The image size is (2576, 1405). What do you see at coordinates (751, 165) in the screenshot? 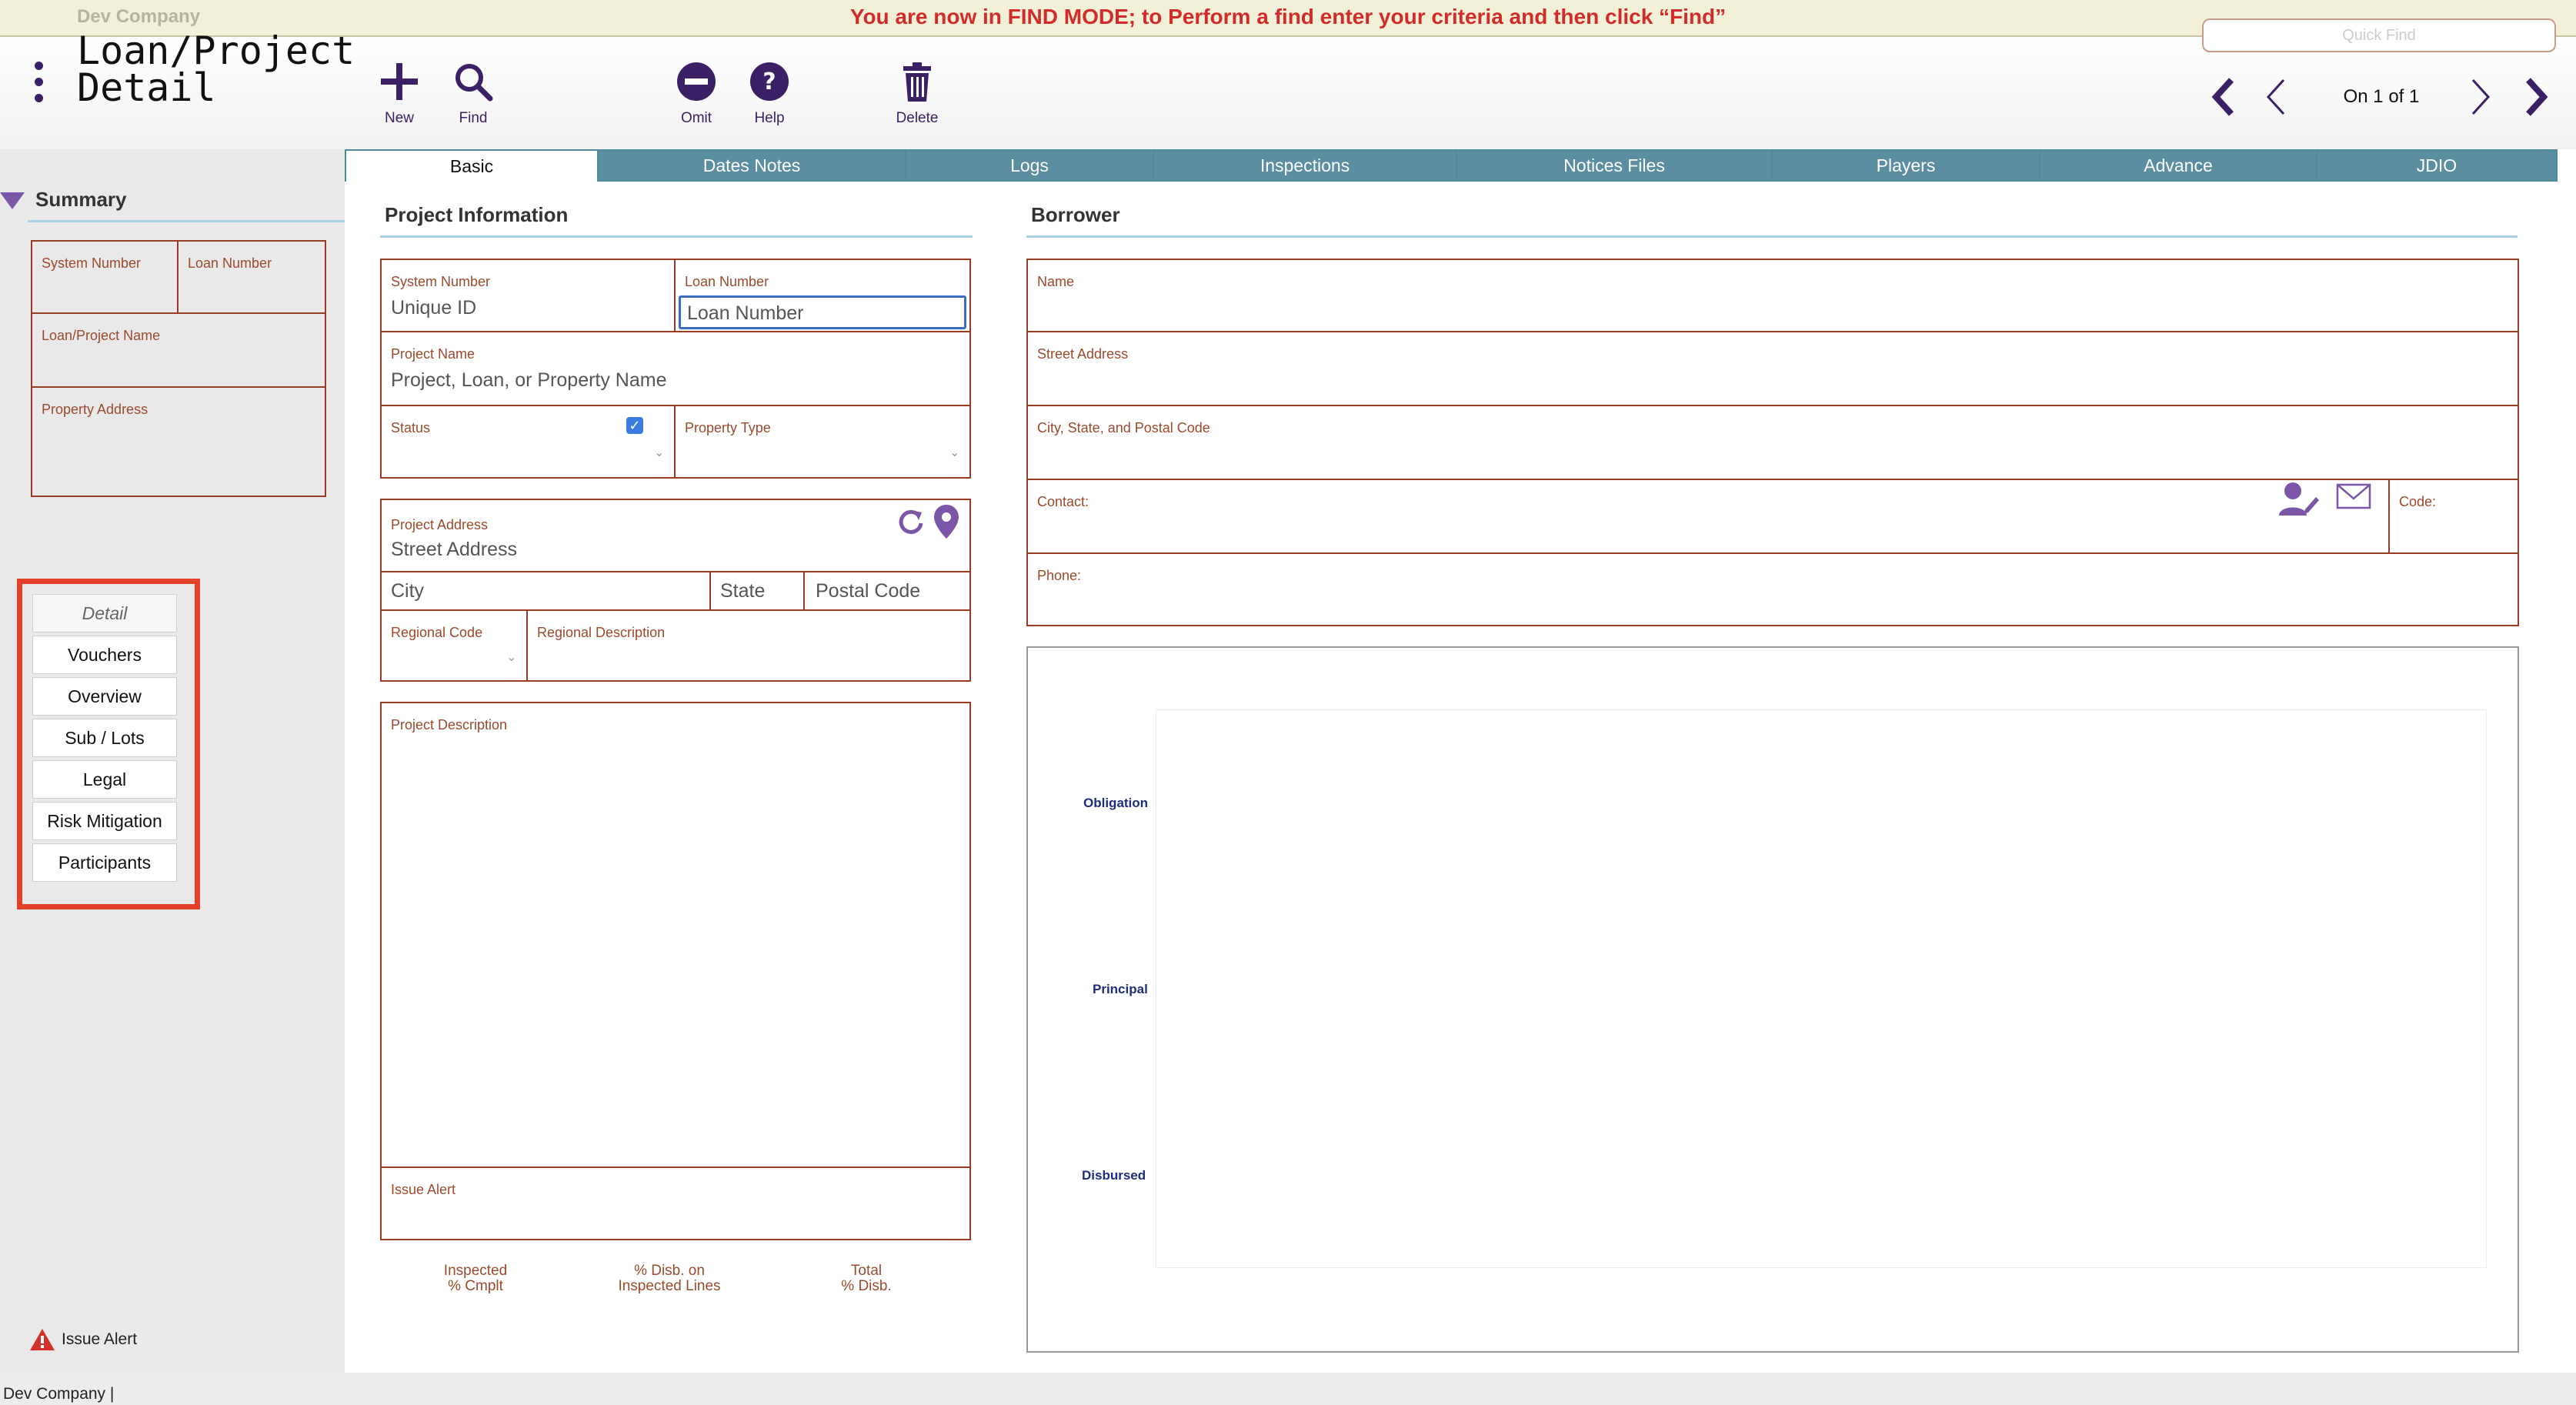
I see `tab-dates-notes: Dates Notes` at bounding box center [751, 165].